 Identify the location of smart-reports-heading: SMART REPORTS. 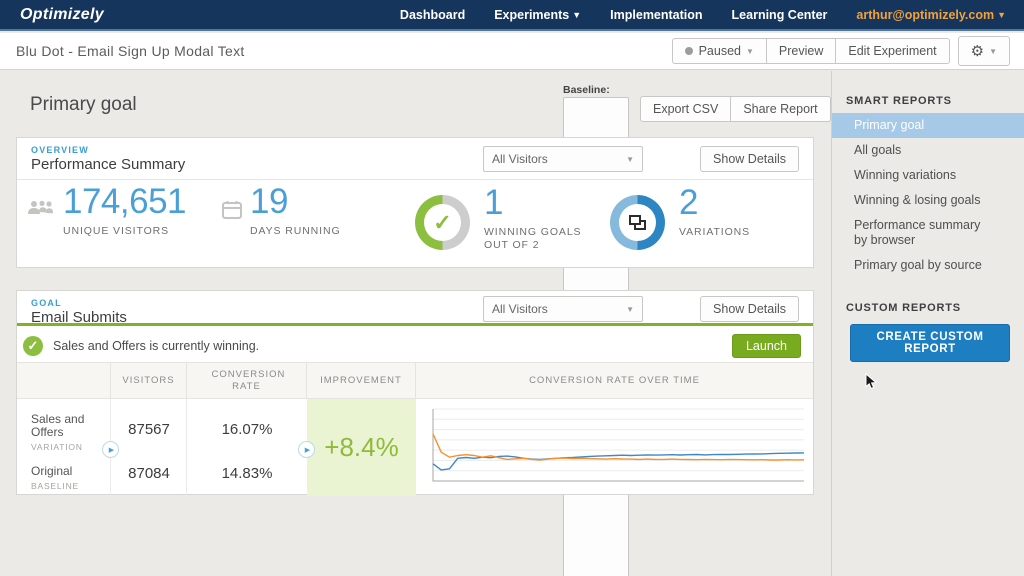
(899, 101).